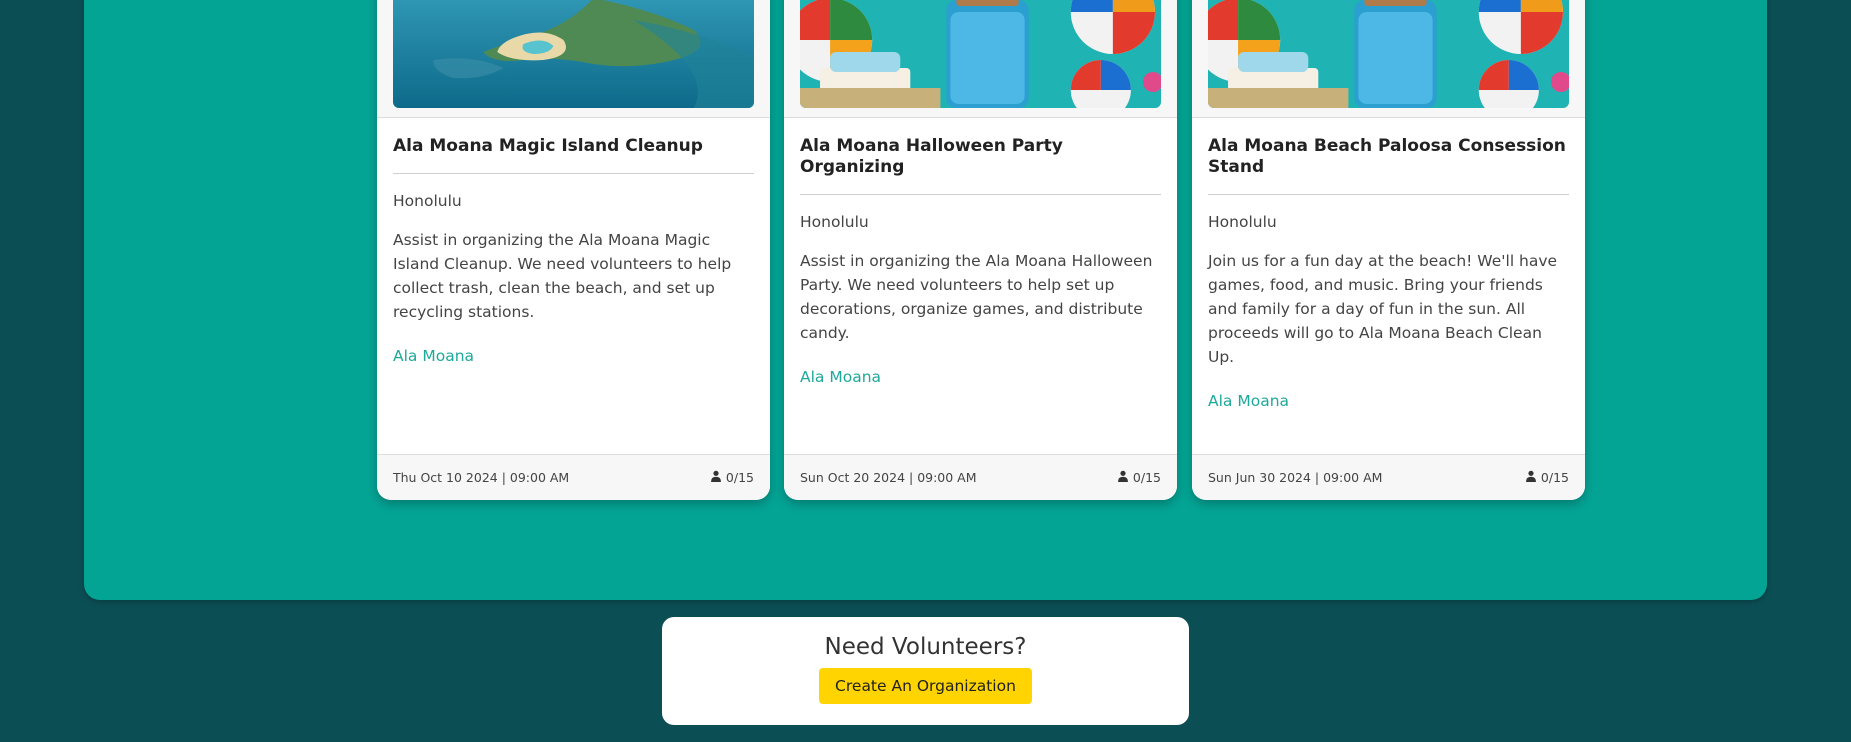  I want to click on event-title: Ala Moana Halloween Party Organizing, so click(980, 165).